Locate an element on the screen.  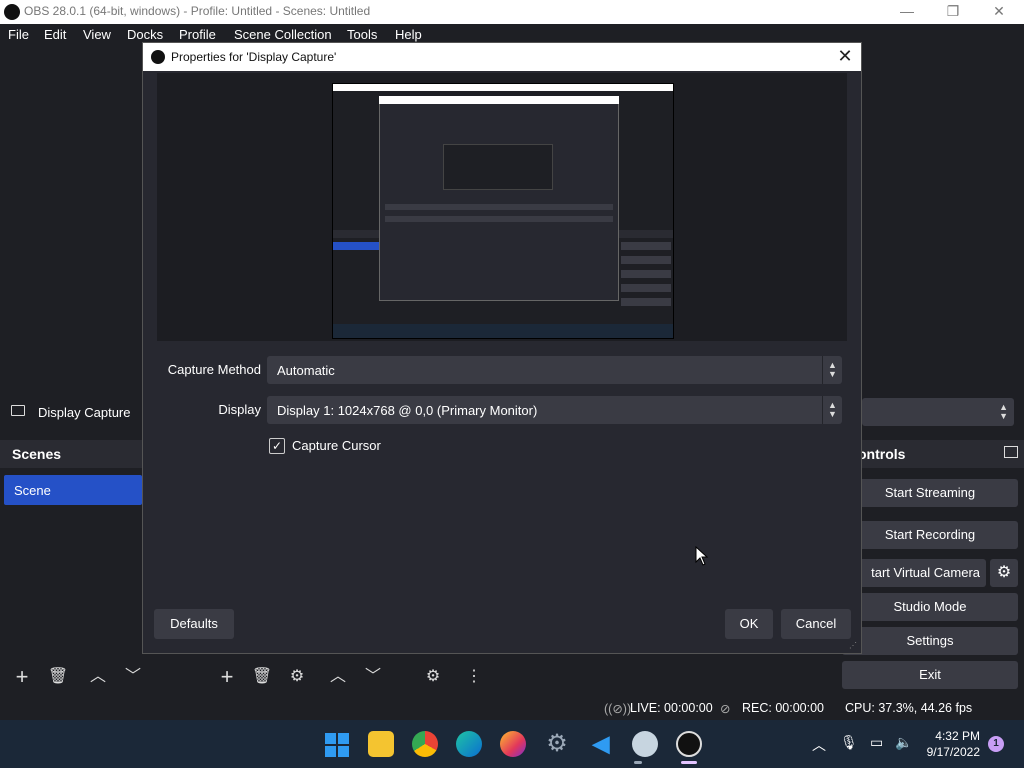
studio-mode-button: Studio Mode is located at coordinates (930, 607).